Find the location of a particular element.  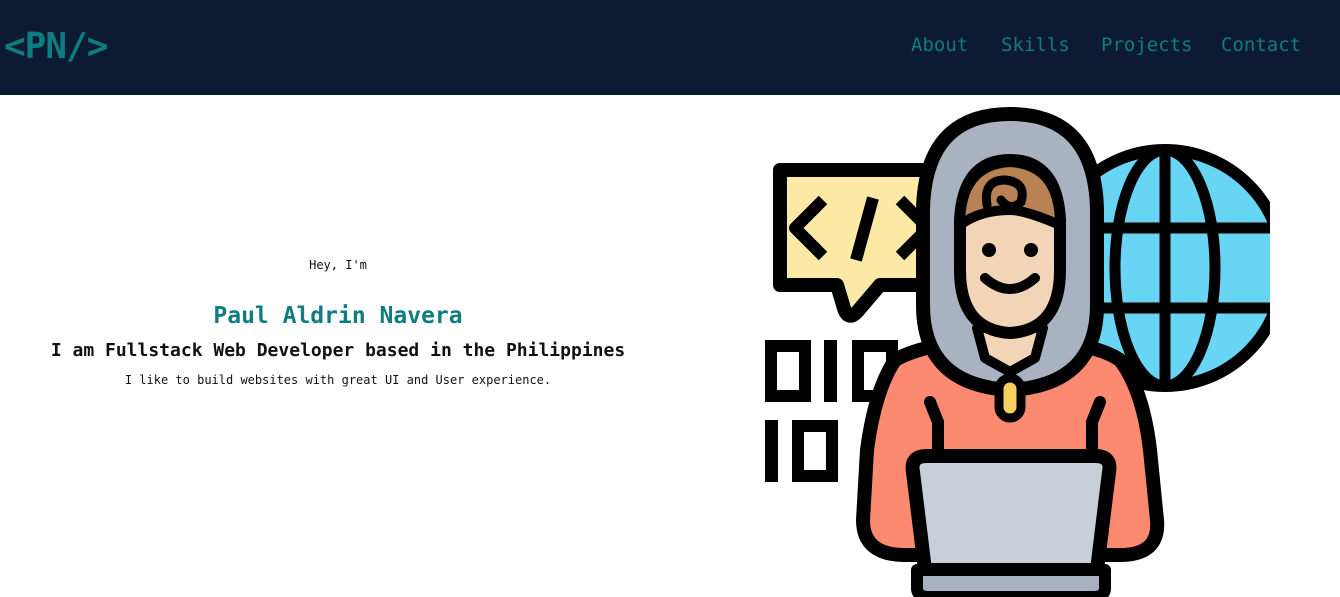

nav-link-about: About is located at coordinates (939, 45).